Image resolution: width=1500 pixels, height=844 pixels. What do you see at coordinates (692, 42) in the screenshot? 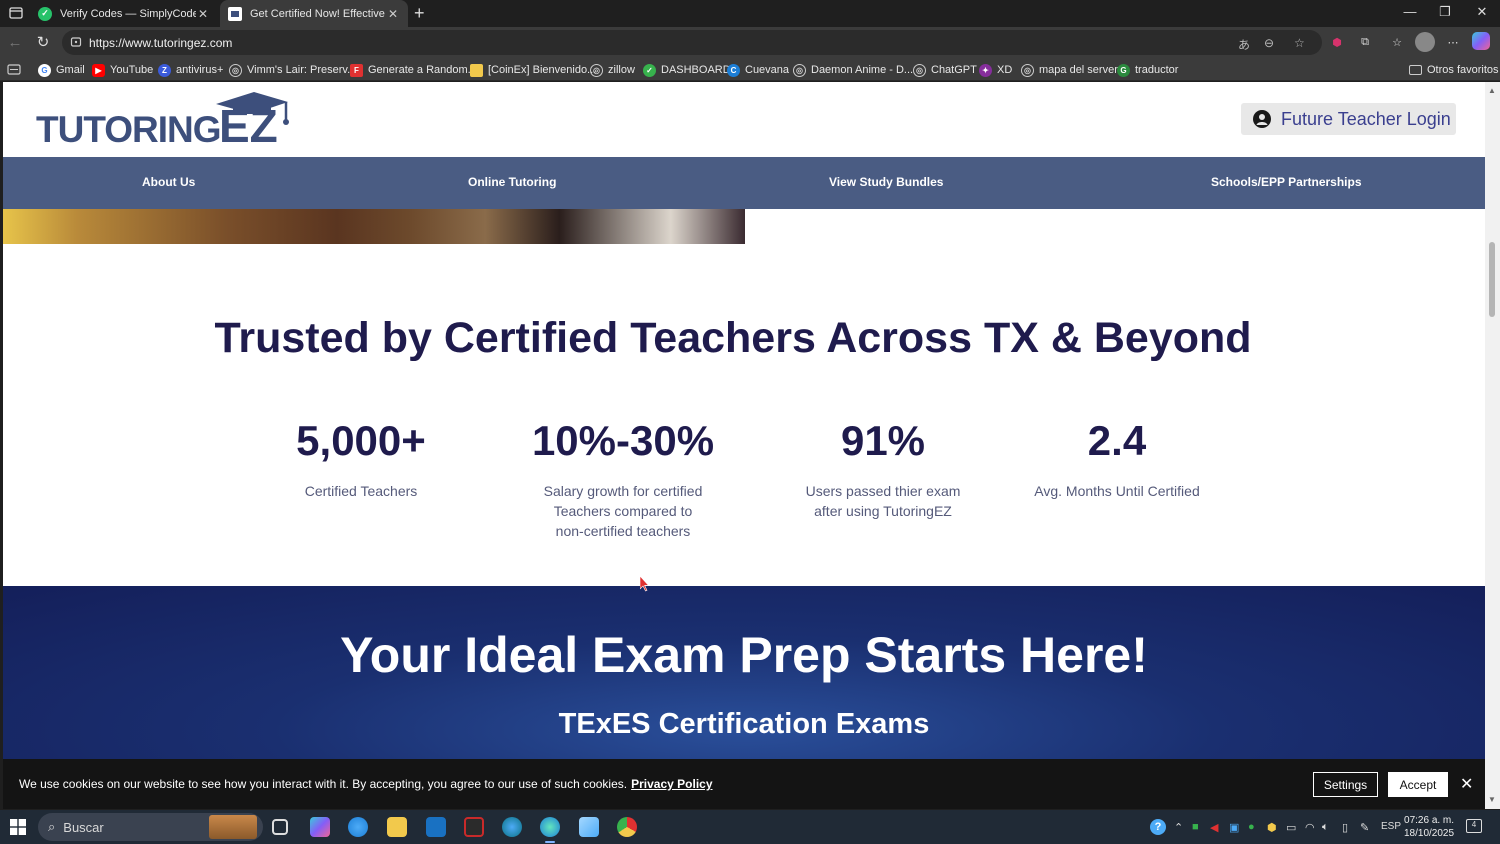
I see `address-bar: https://www.tutoringez.com あ ⊖ ☆` at bounding box center [692, 42].